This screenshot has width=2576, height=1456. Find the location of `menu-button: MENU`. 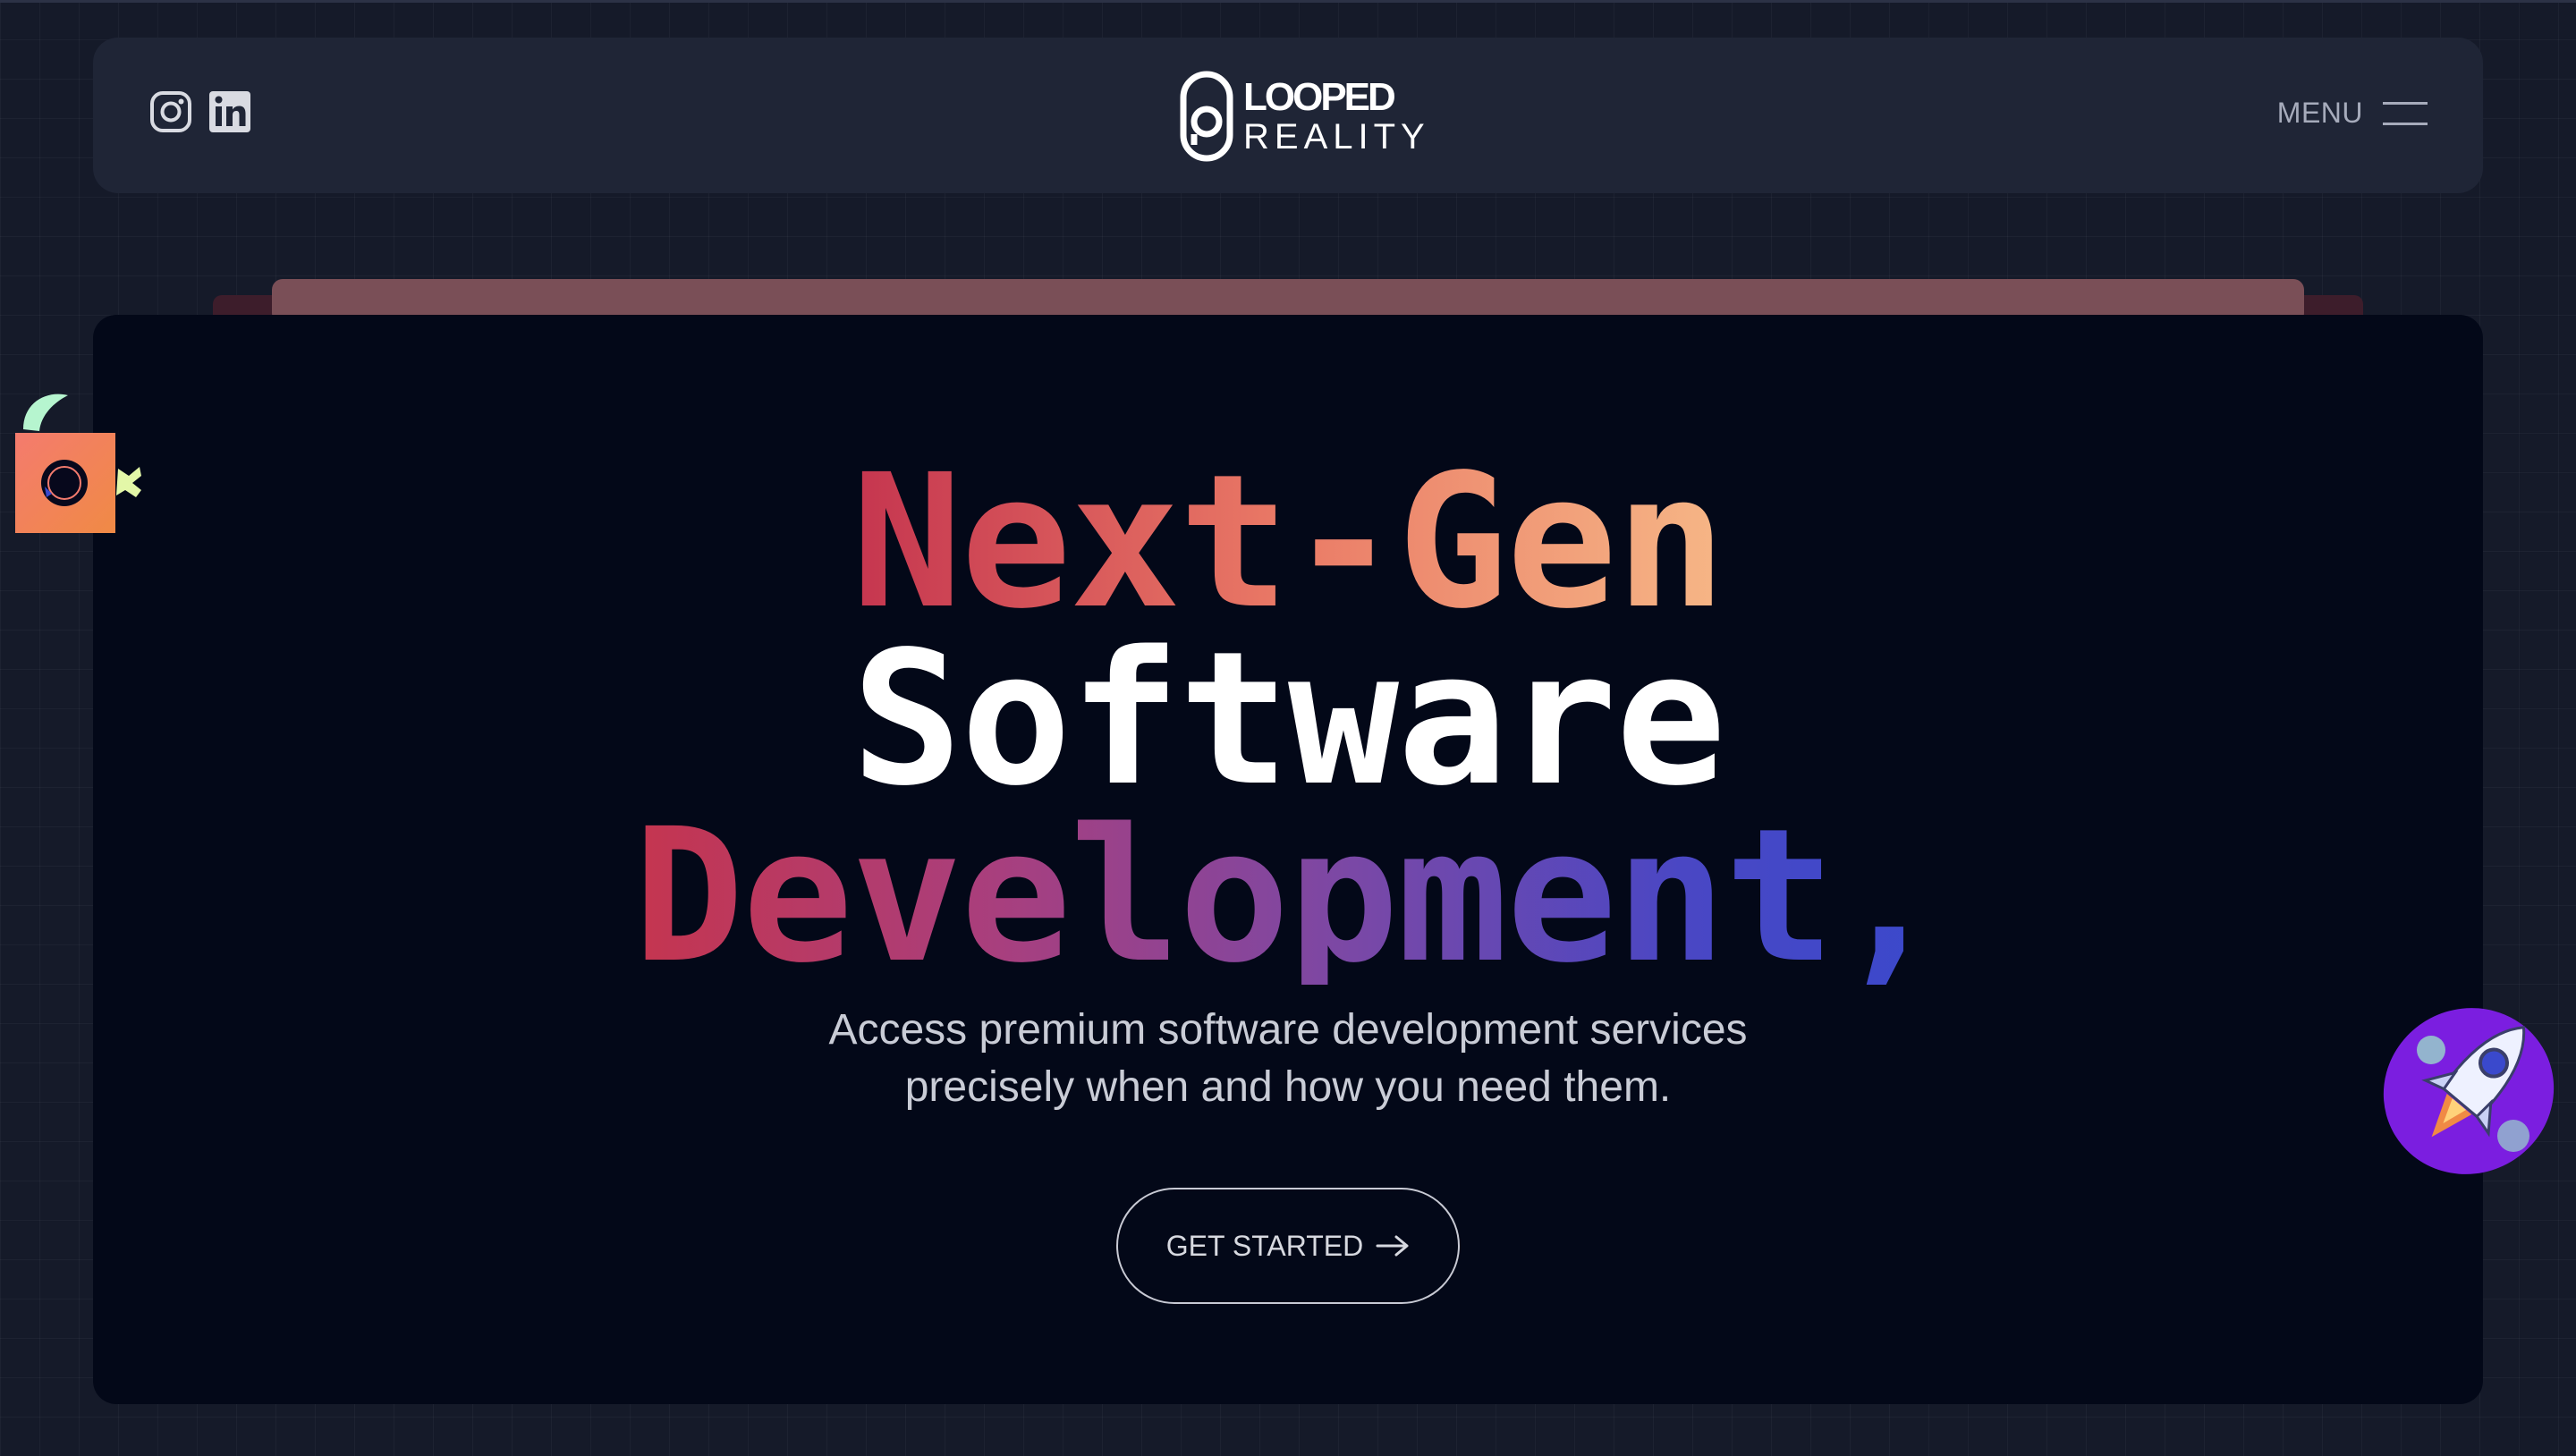

menu-button: MENU is located at coordinates (2352, 113).